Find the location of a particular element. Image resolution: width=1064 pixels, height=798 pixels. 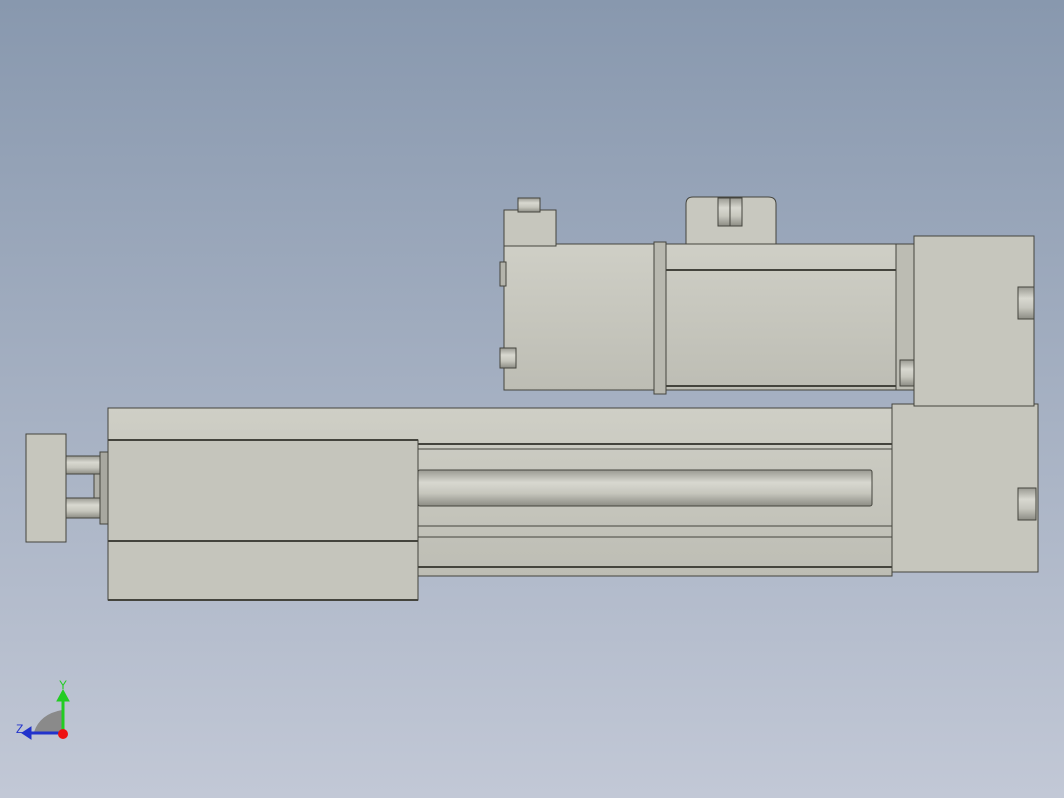

encoder-tab is located at coordinates (530, 222).